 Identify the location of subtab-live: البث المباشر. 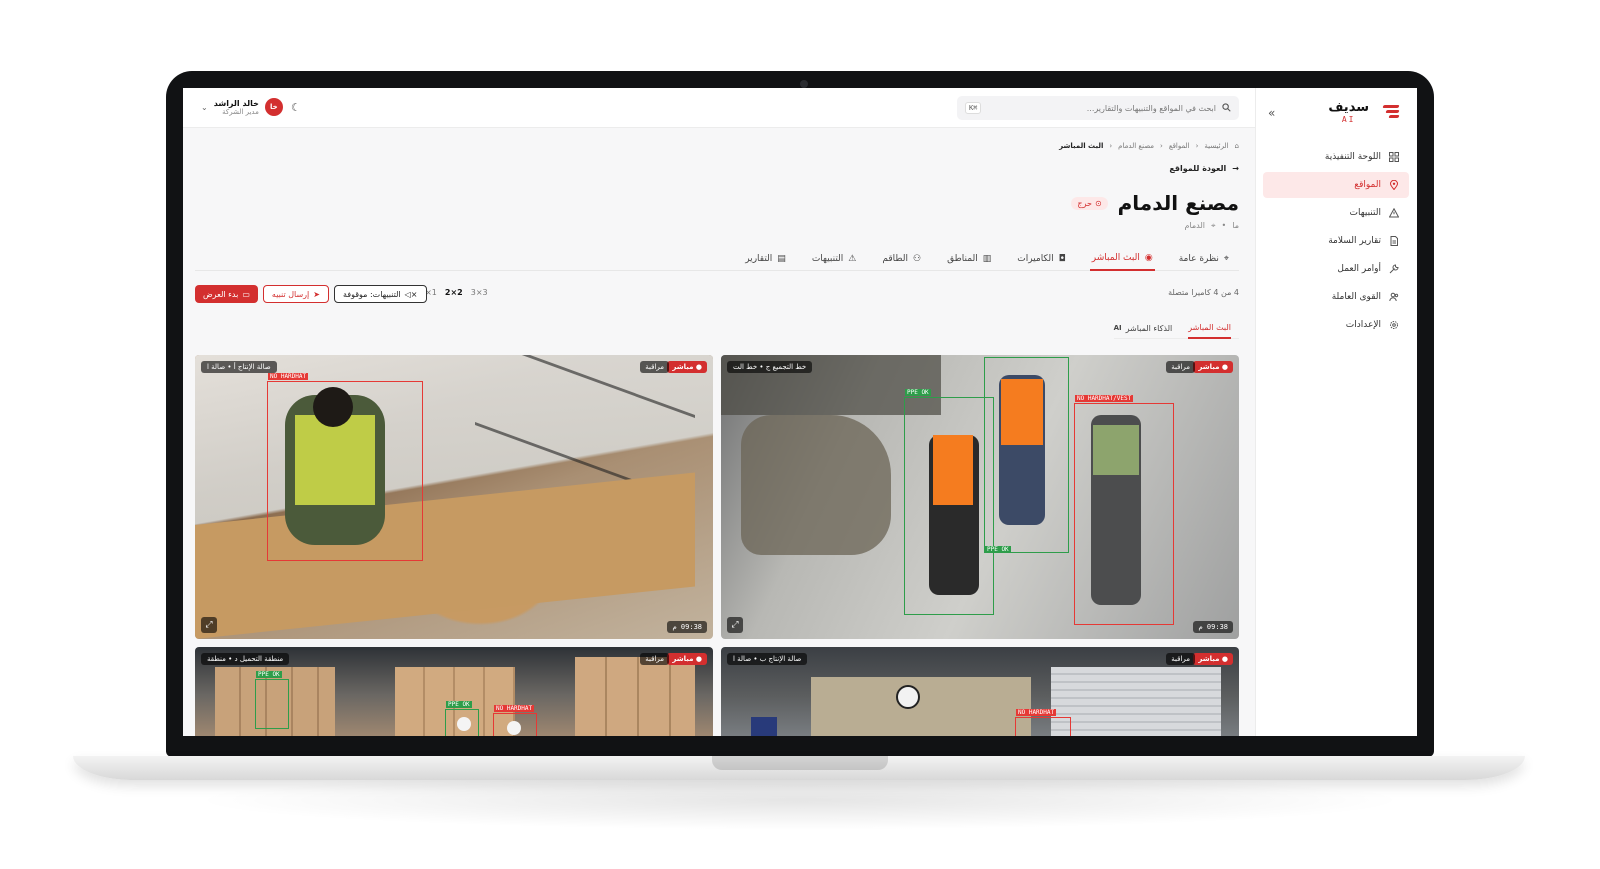
(1209, 328).